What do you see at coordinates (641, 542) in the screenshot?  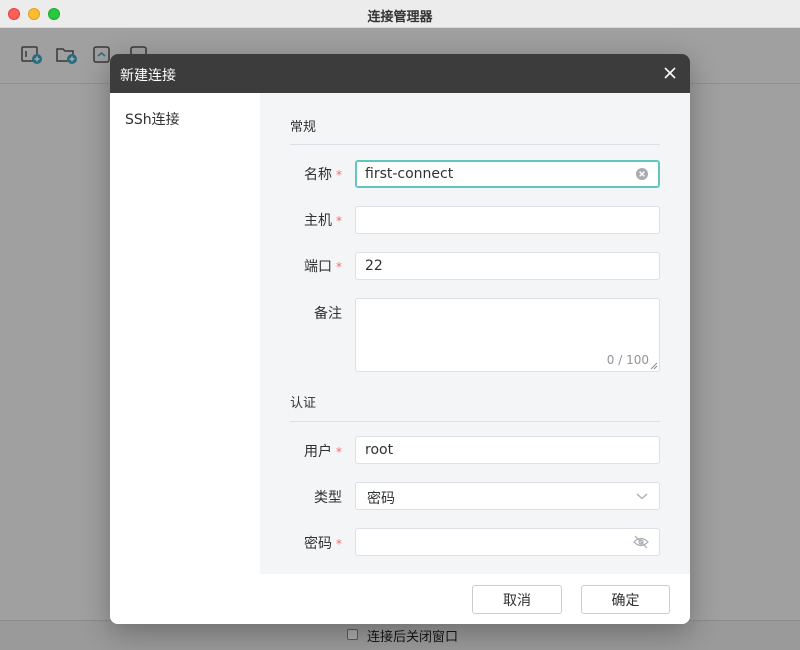 I see `eye-off-icon` at bounding box center [641, 542].